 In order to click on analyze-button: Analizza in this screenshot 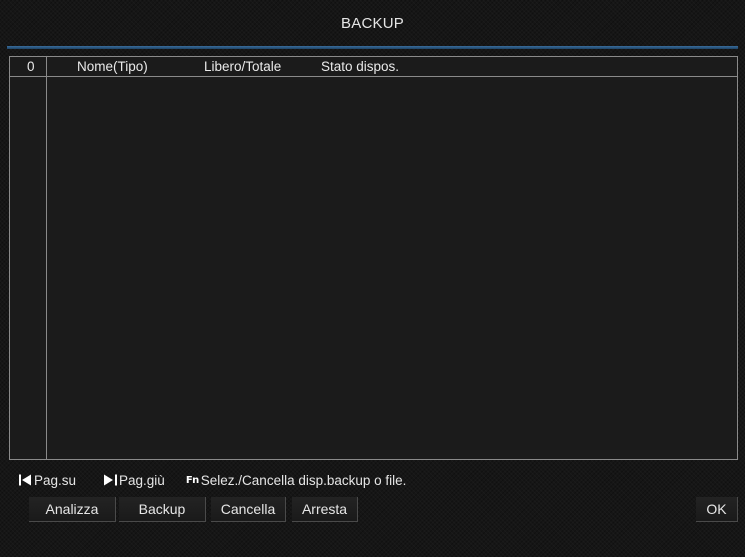, I will do `click(72, 509)`.